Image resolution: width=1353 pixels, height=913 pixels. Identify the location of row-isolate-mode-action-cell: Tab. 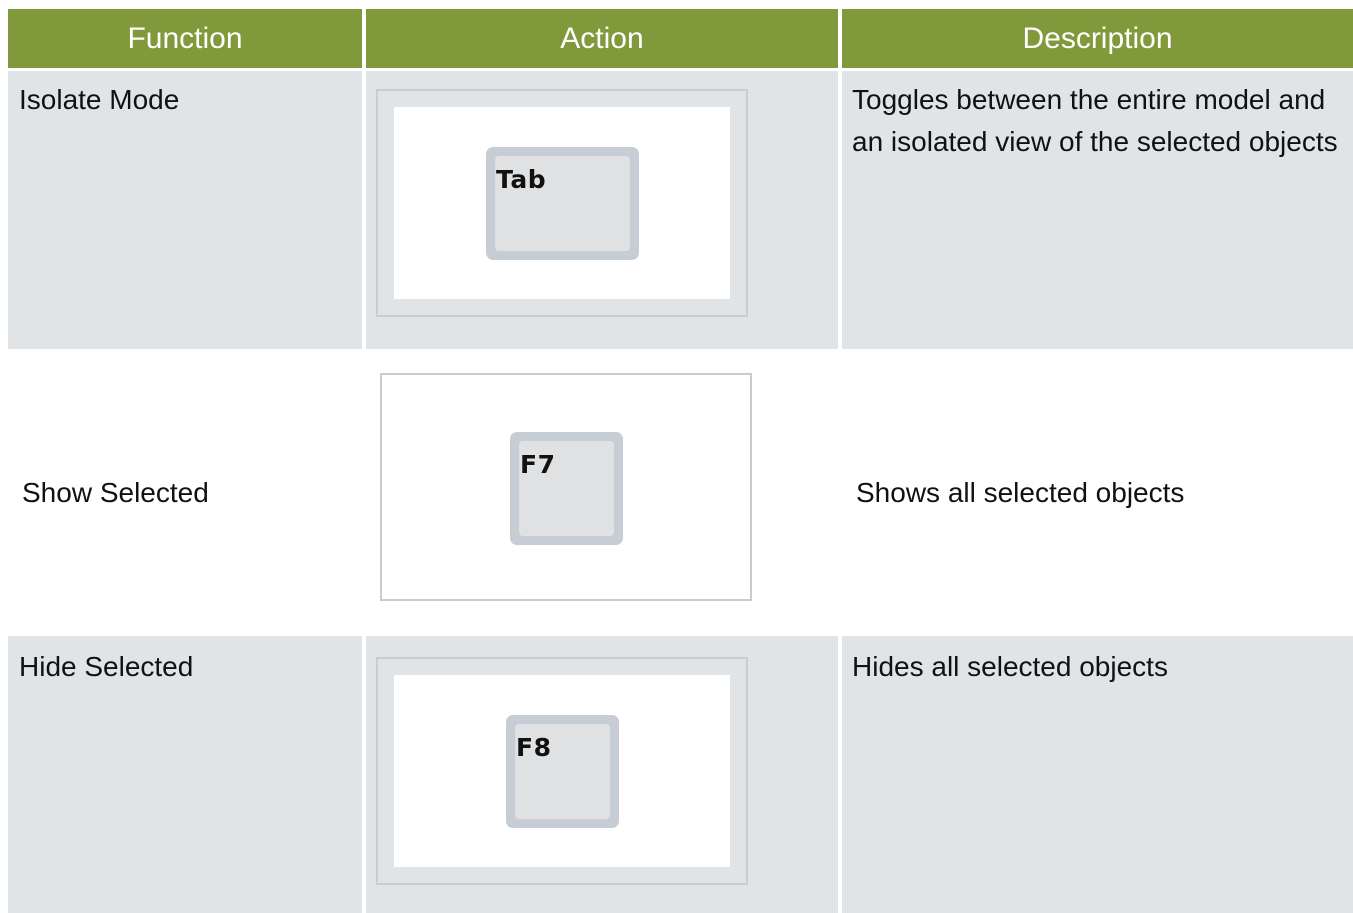
(602, 210).